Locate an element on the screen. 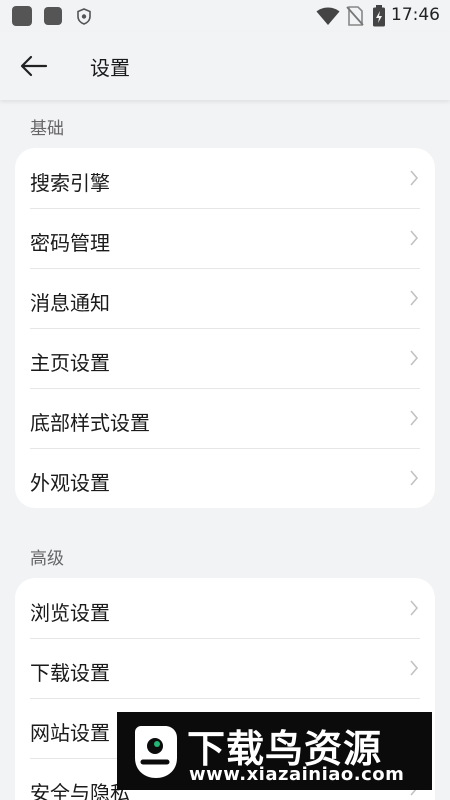 The height and width of the screenshot is (800, 450). no-sim-icon is located at coordinates (355, 16).